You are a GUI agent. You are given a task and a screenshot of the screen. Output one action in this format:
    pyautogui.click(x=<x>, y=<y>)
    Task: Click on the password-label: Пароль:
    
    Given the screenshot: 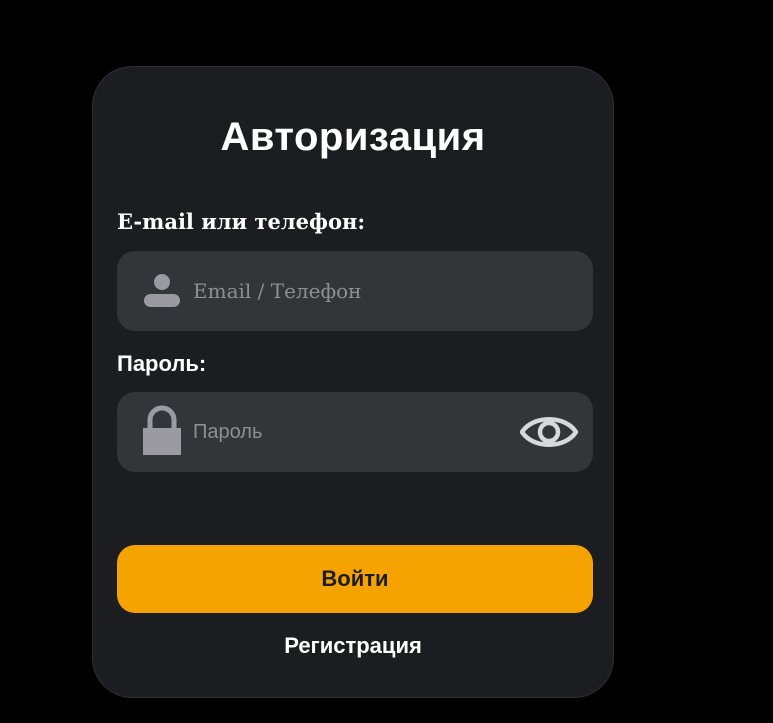 What is the action you would take?
    pyautogui.click(x=162, y=363)
    